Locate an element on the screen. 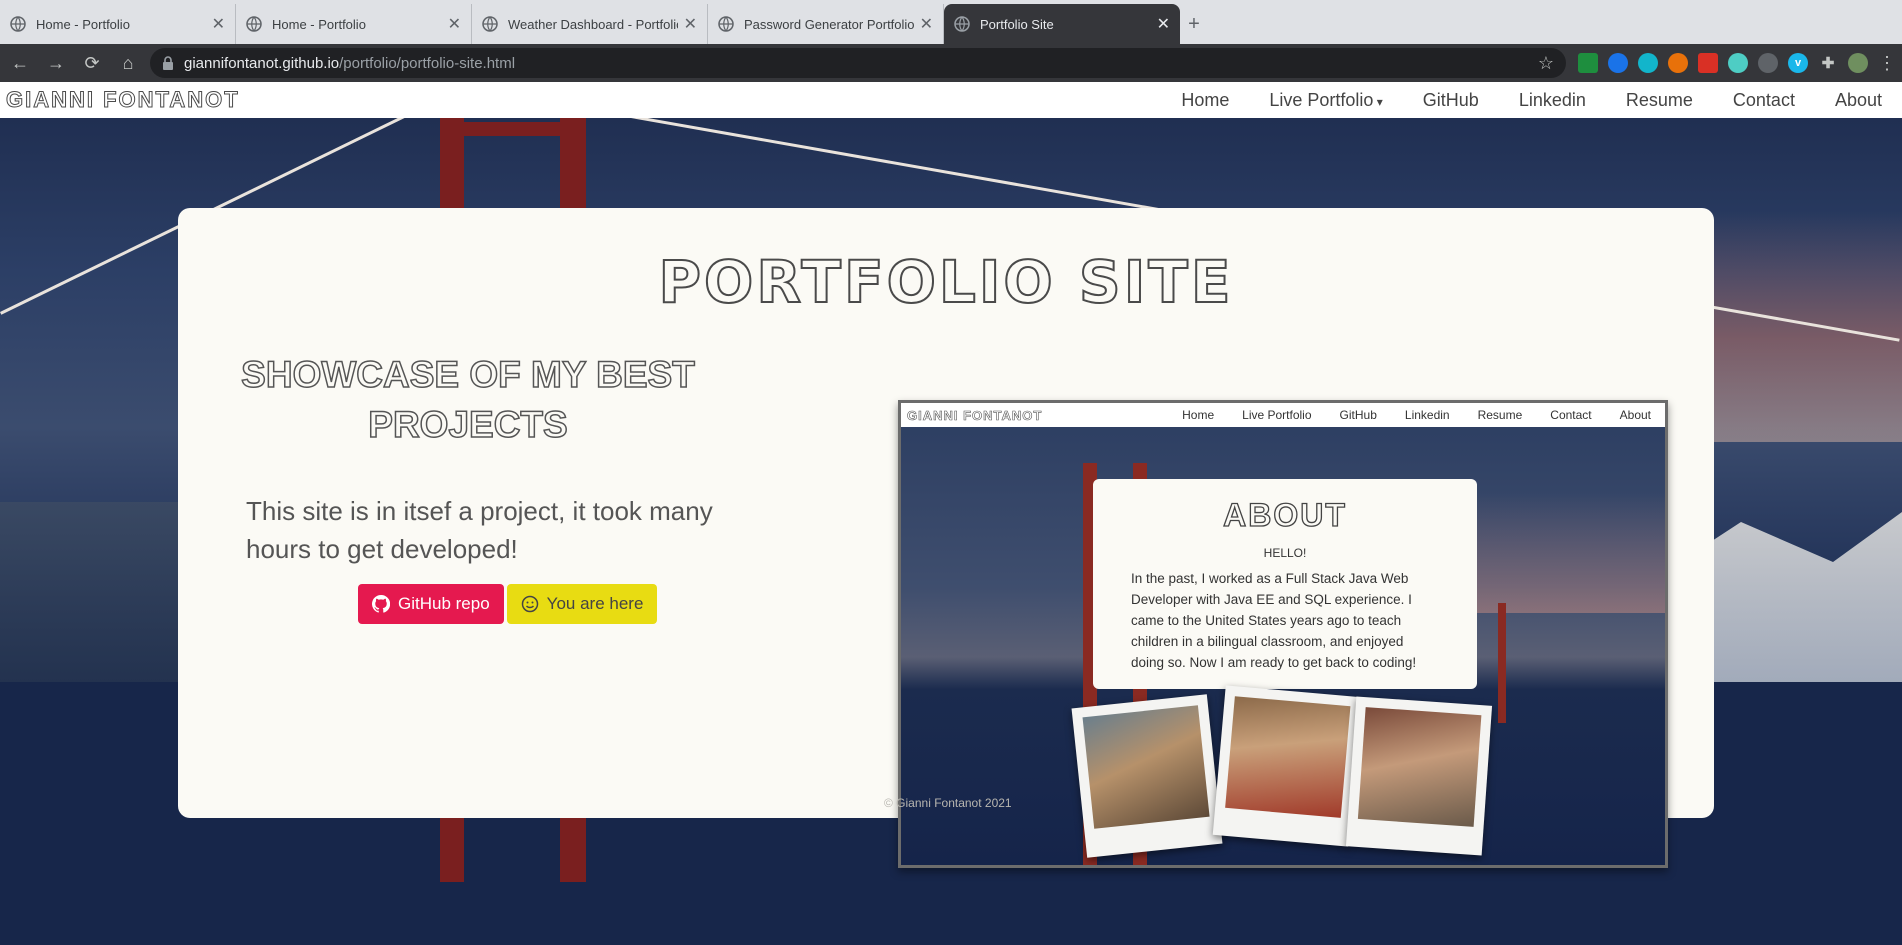  url-host: giannifontanot.github.io is located at coordinates (262, 63).